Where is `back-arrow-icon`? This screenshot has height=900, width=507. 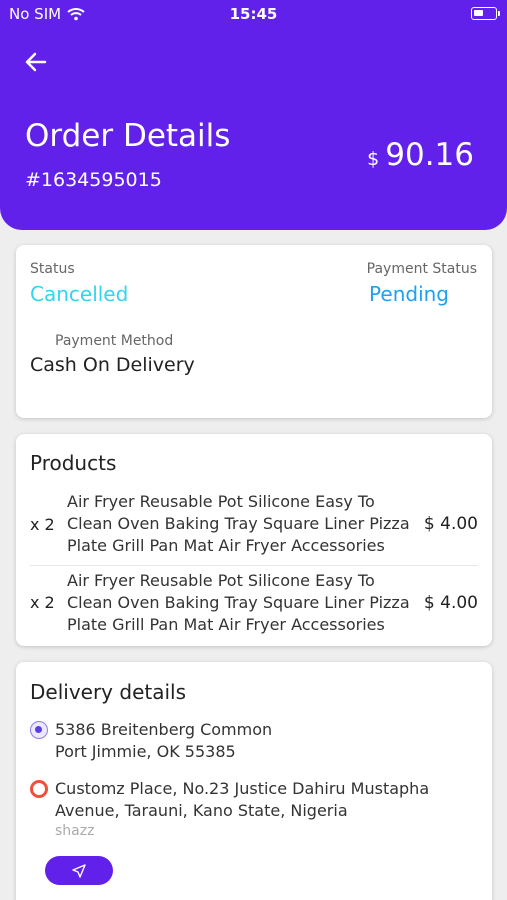 back-arrow-icon is located at coordinates (36, 62).